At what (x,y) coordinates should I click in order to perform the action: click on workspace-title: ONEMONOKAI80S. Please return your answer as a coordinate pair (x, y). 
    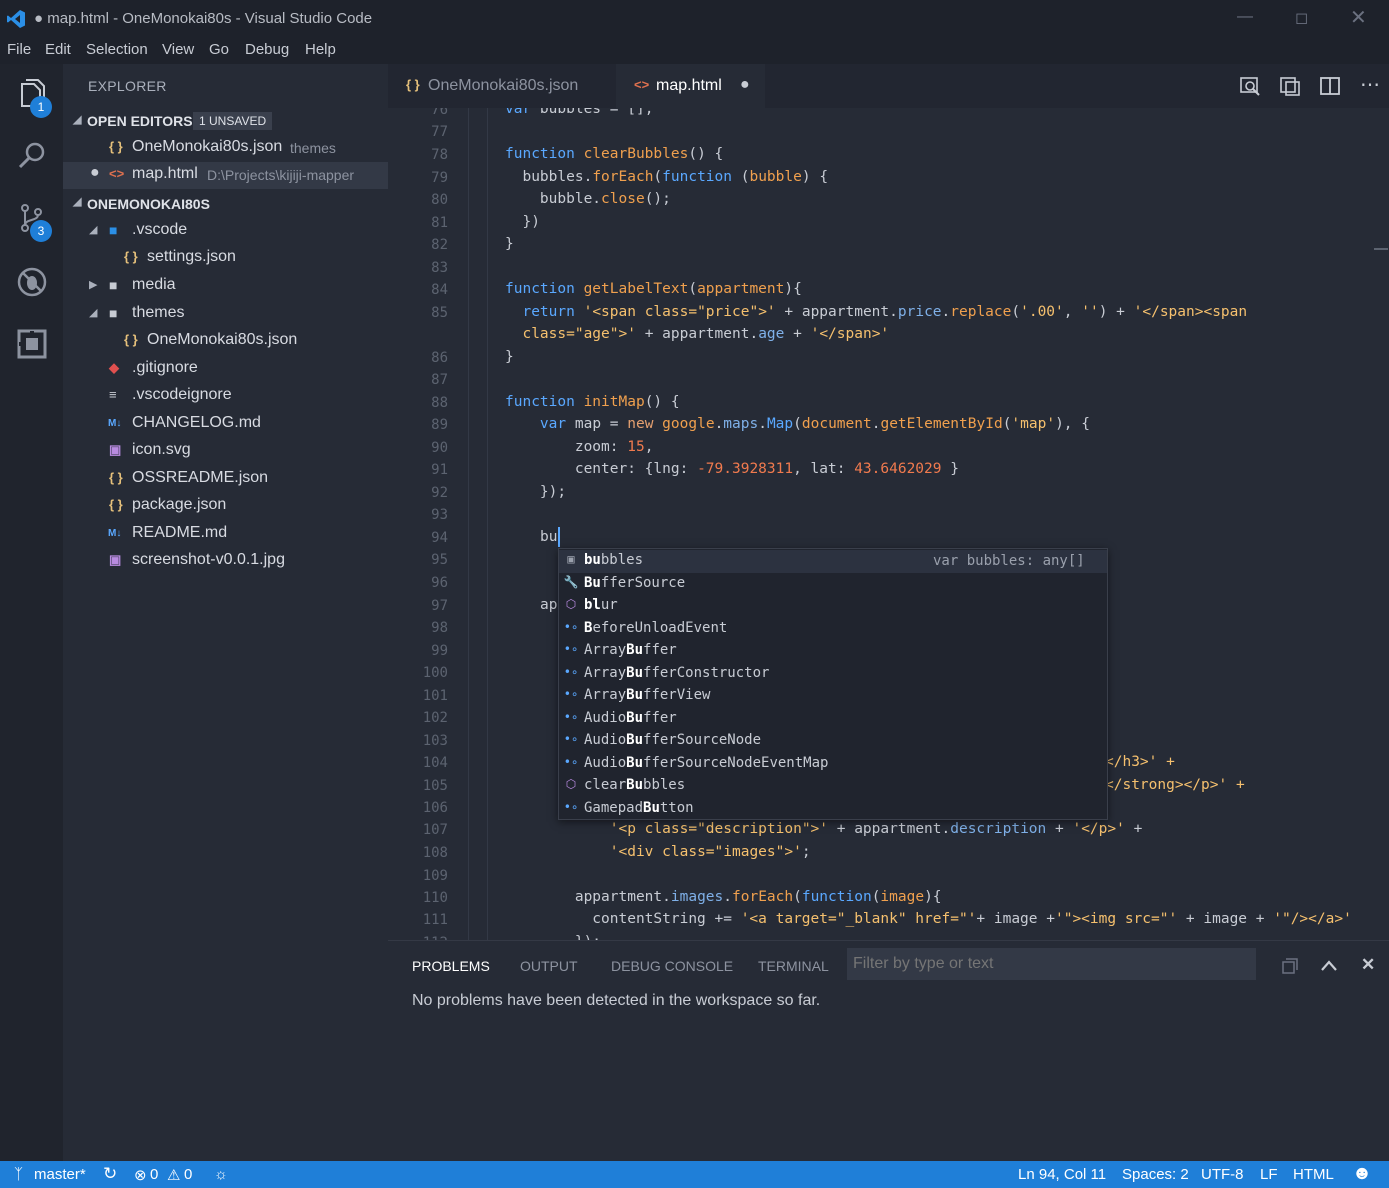
    Looking at the image, I should click on (148, 204).